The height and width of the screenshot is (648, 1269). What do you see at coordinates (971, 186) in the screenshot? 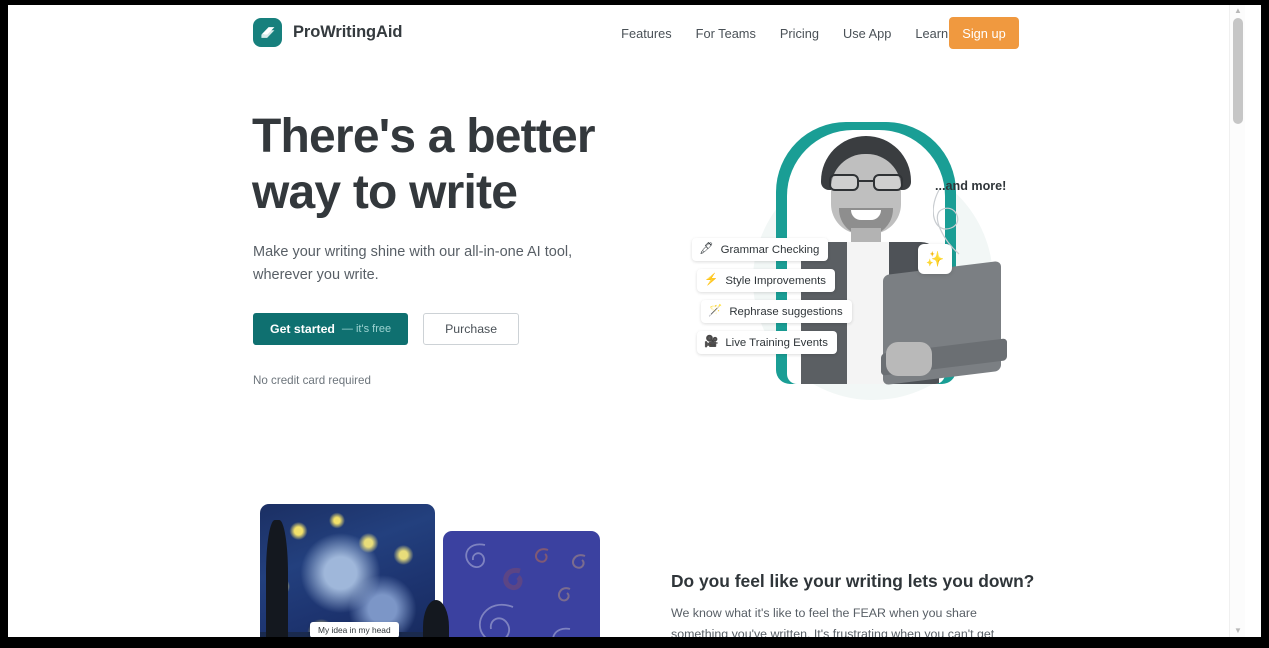
I see `and-more-label: ...and more!` at bounding box center [971, 186].